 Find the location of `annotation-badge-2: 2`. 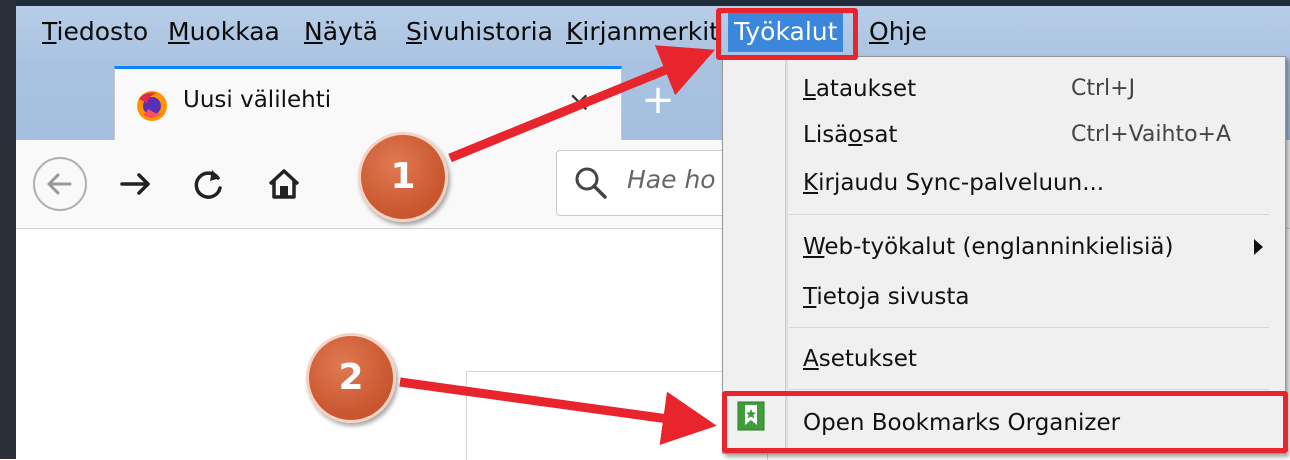

annotation-badge-2: 2 is located at coordinates (351, 378).